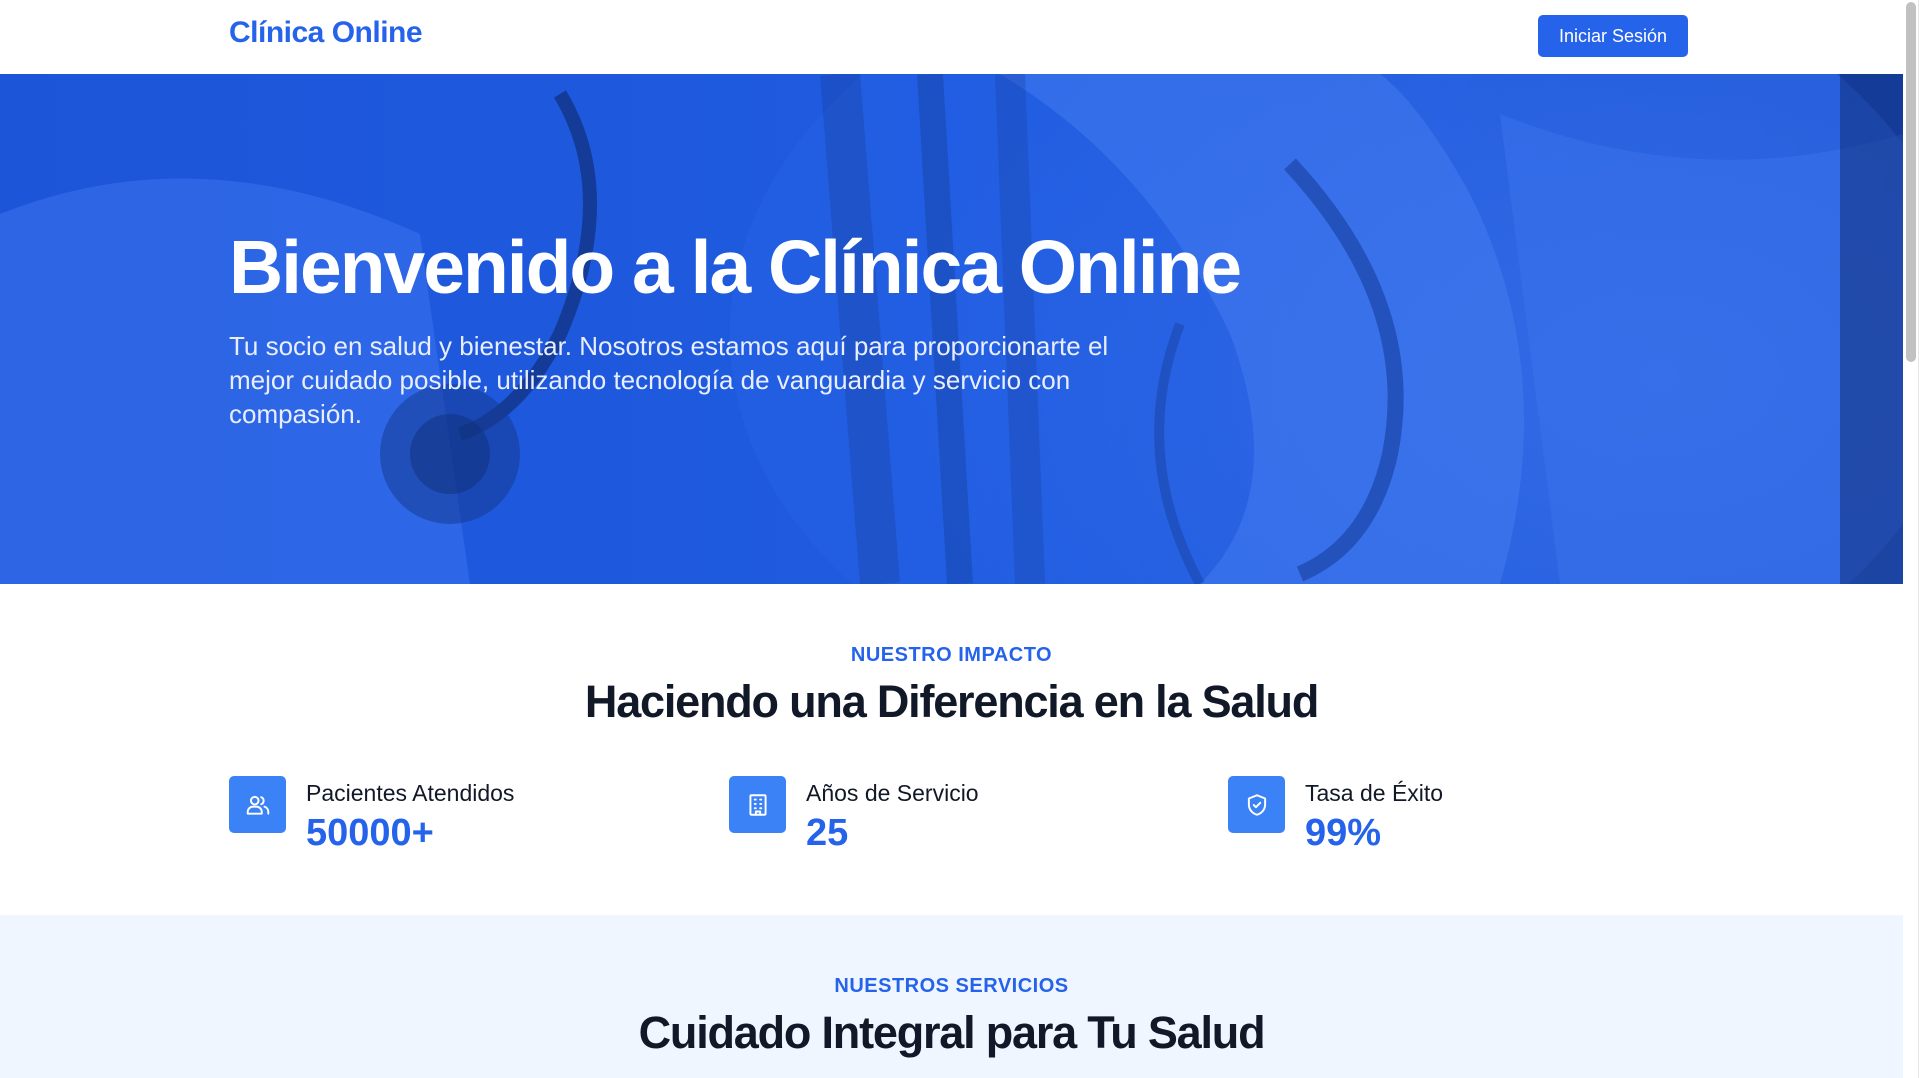 This screenshot has height=1078, width=1919. What do you see at coordinates (951, 986) in the screenshot?
I see `services-eyebrow: NUESTROS SERVICIOS` at bounding box center [951, 986].